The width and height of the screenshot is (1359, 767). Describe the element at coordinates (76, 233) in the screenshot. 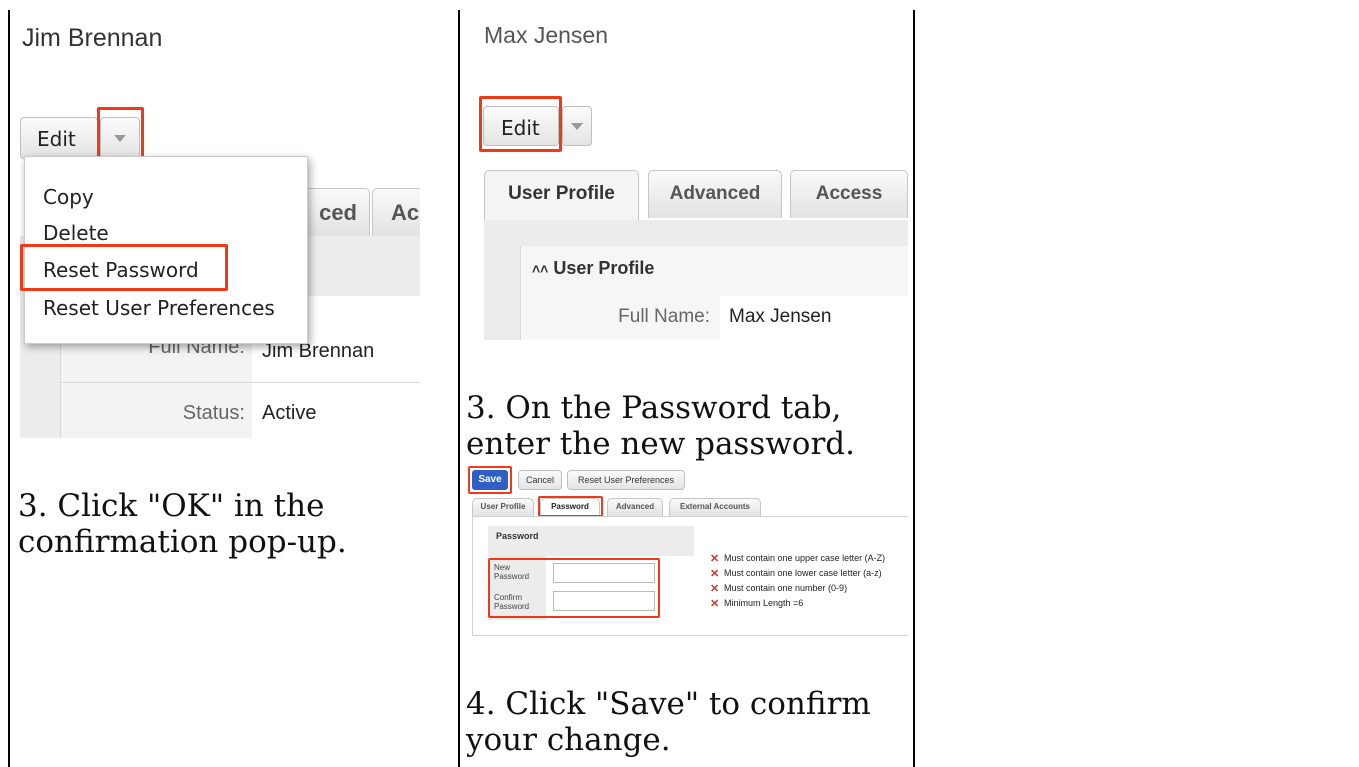

I see `menu-item-delete: Delete` at that location.